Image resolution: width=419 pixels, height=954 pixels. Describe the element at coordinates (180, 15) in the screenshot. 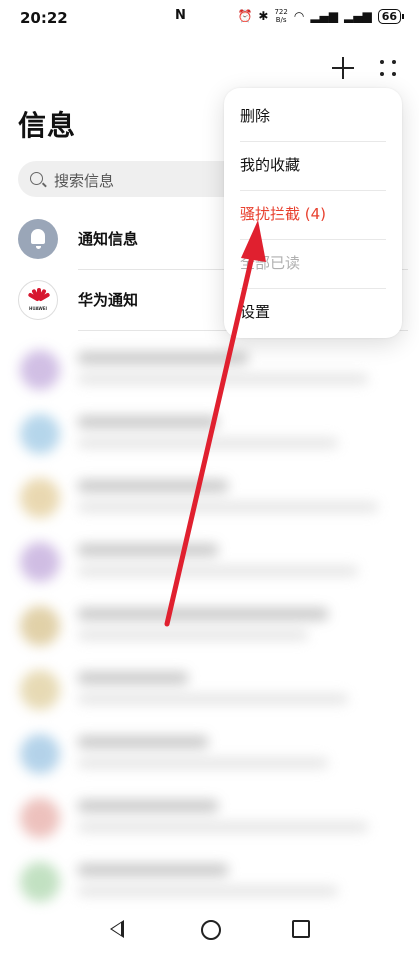

I see `nfc-icon: N` at that location.